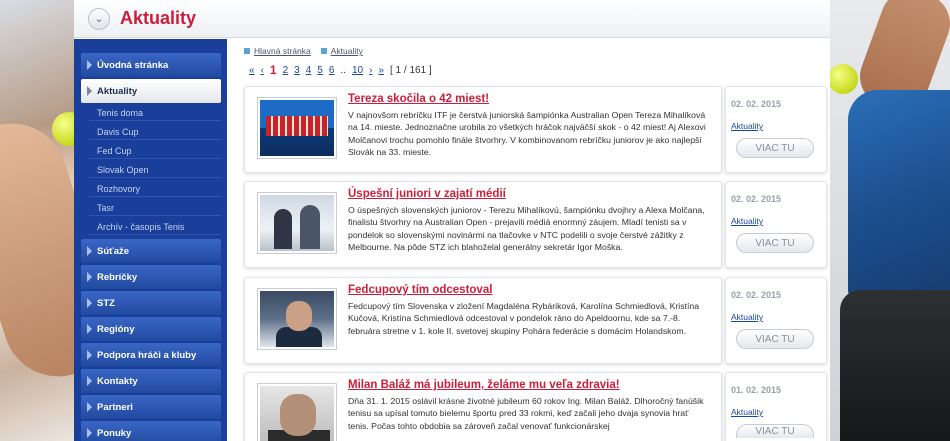  Describe the element at coordinates (537, 51) in the screenshot. I see `breadcrumb: Hlavná stránka Aktuality` at that location.